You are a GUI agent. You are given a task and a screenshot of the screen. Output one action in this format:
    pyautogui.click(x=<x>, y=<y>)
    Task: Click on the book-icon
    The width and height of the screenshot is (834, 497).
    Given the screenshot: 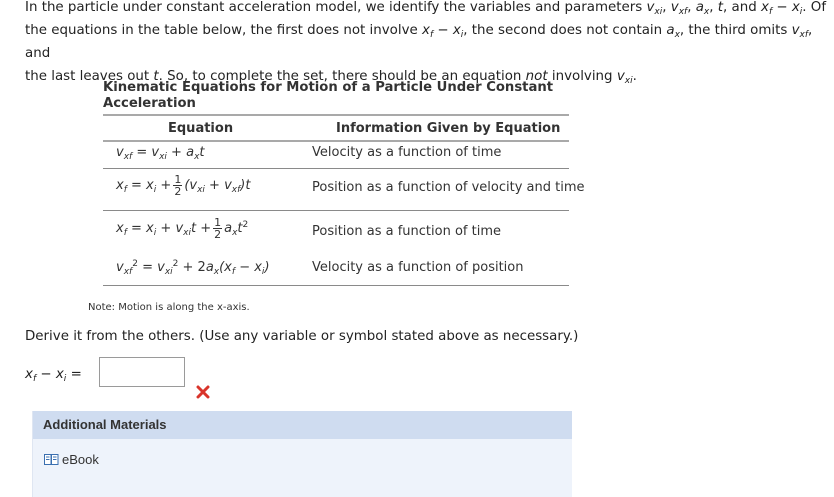 What is the action you would take?
    pyautogui.click(x=51, y=459)
    